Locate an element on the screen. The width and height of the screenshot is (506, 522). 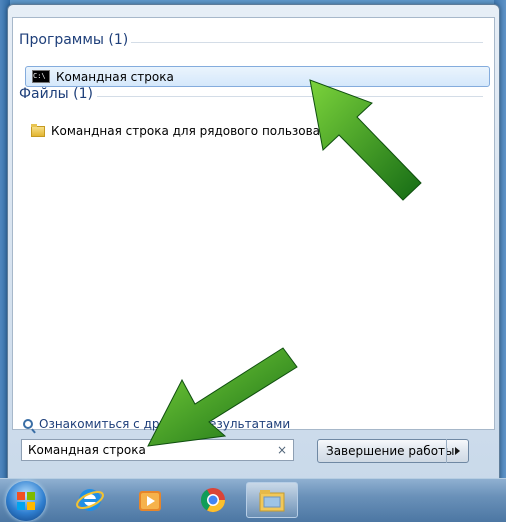
group-header-files-label: Файлы (1) is located at coordinates (56, 94).